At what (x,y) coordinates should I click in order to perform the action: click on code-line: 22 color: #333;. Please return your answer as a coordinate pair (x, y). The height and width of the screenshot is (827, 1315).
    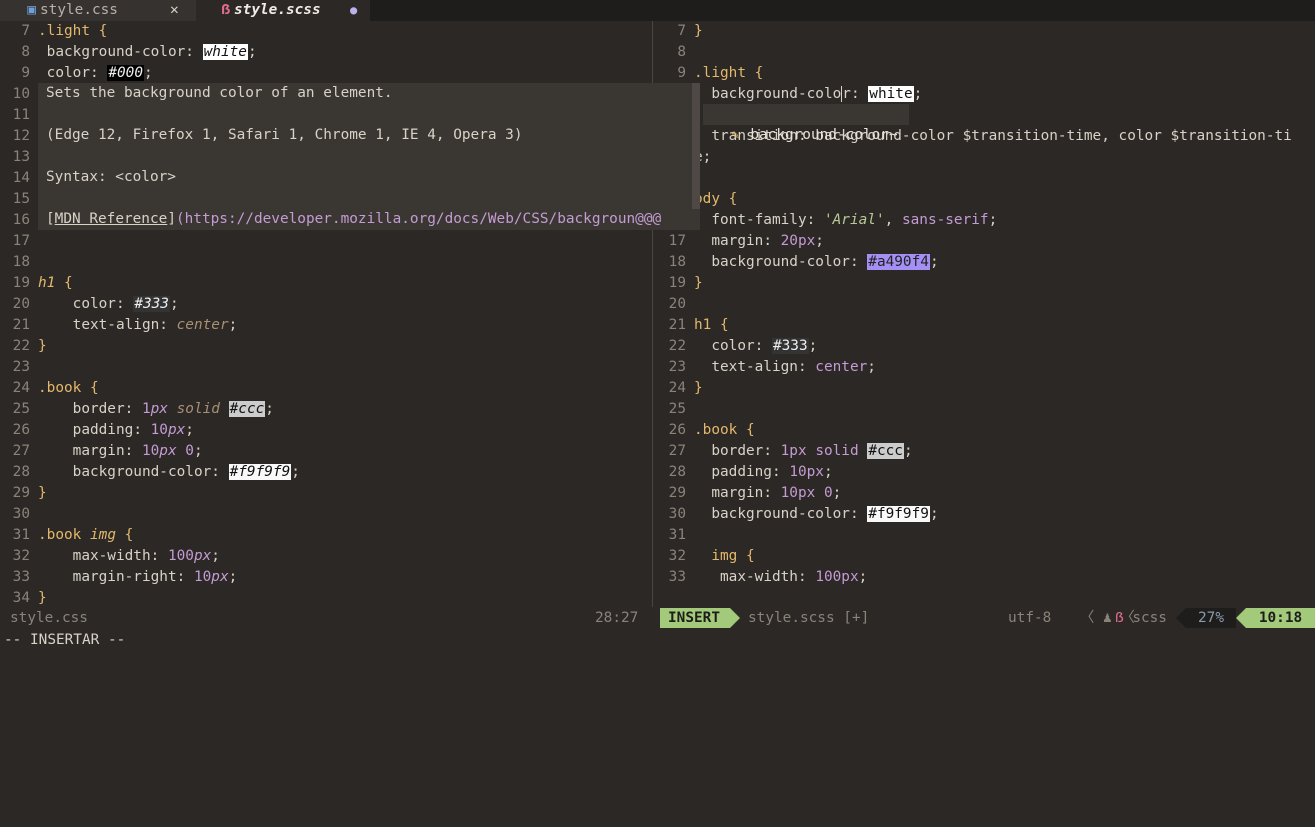
    Looking at the image, I should click on (736, 346).